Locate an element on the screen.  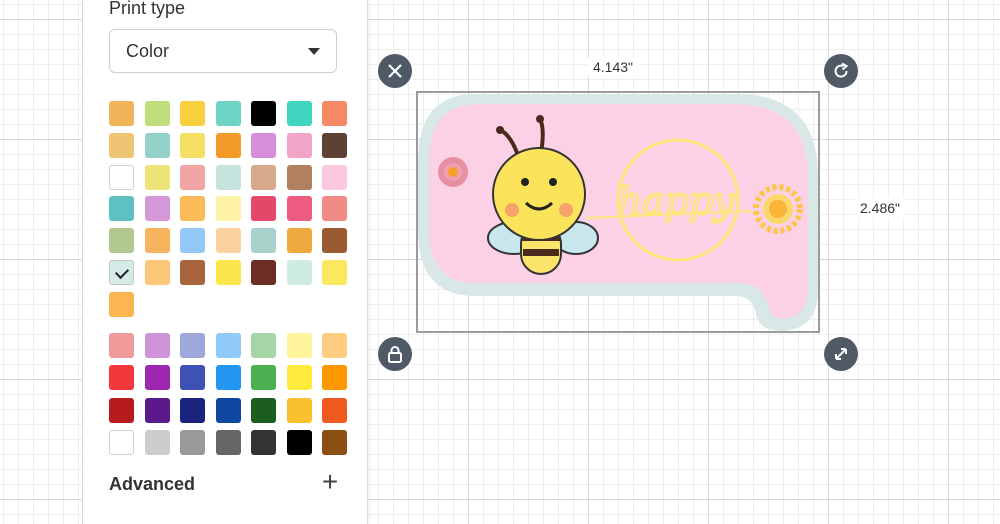
resize-handle is located at coordinates (841, 354).